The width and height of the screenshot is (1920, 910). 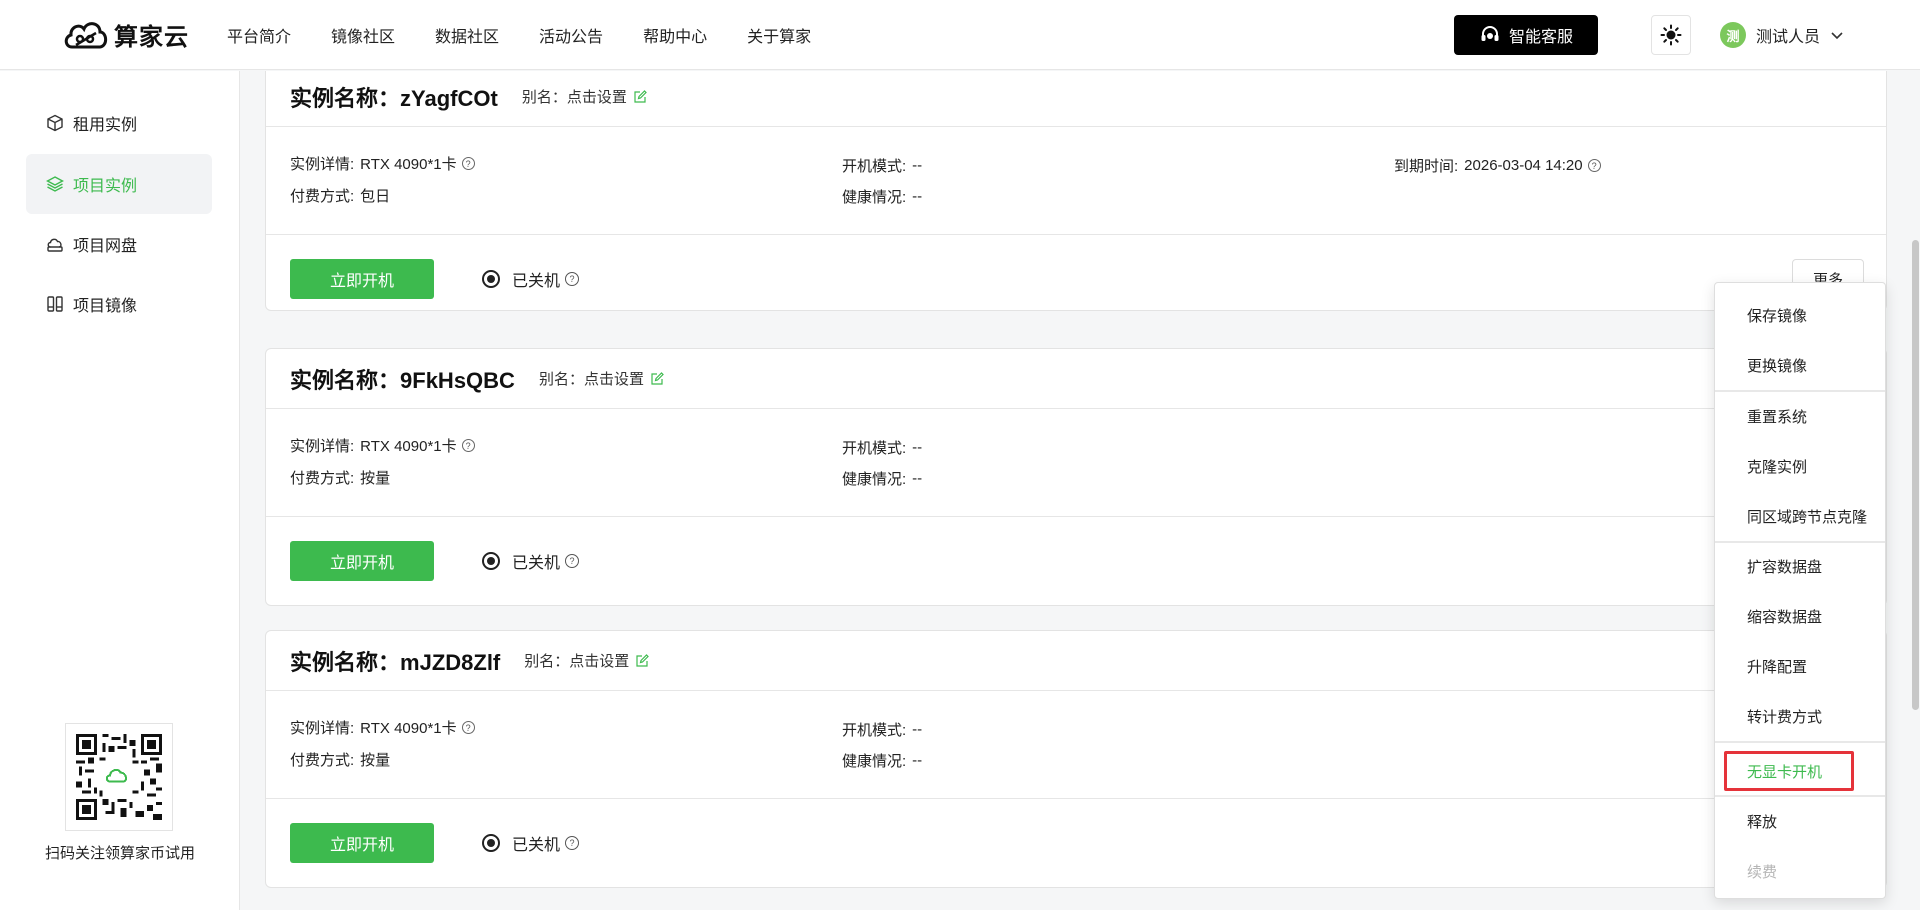 I want to click on user-menu: 测 测试人员, so click(x=1782, y=35).